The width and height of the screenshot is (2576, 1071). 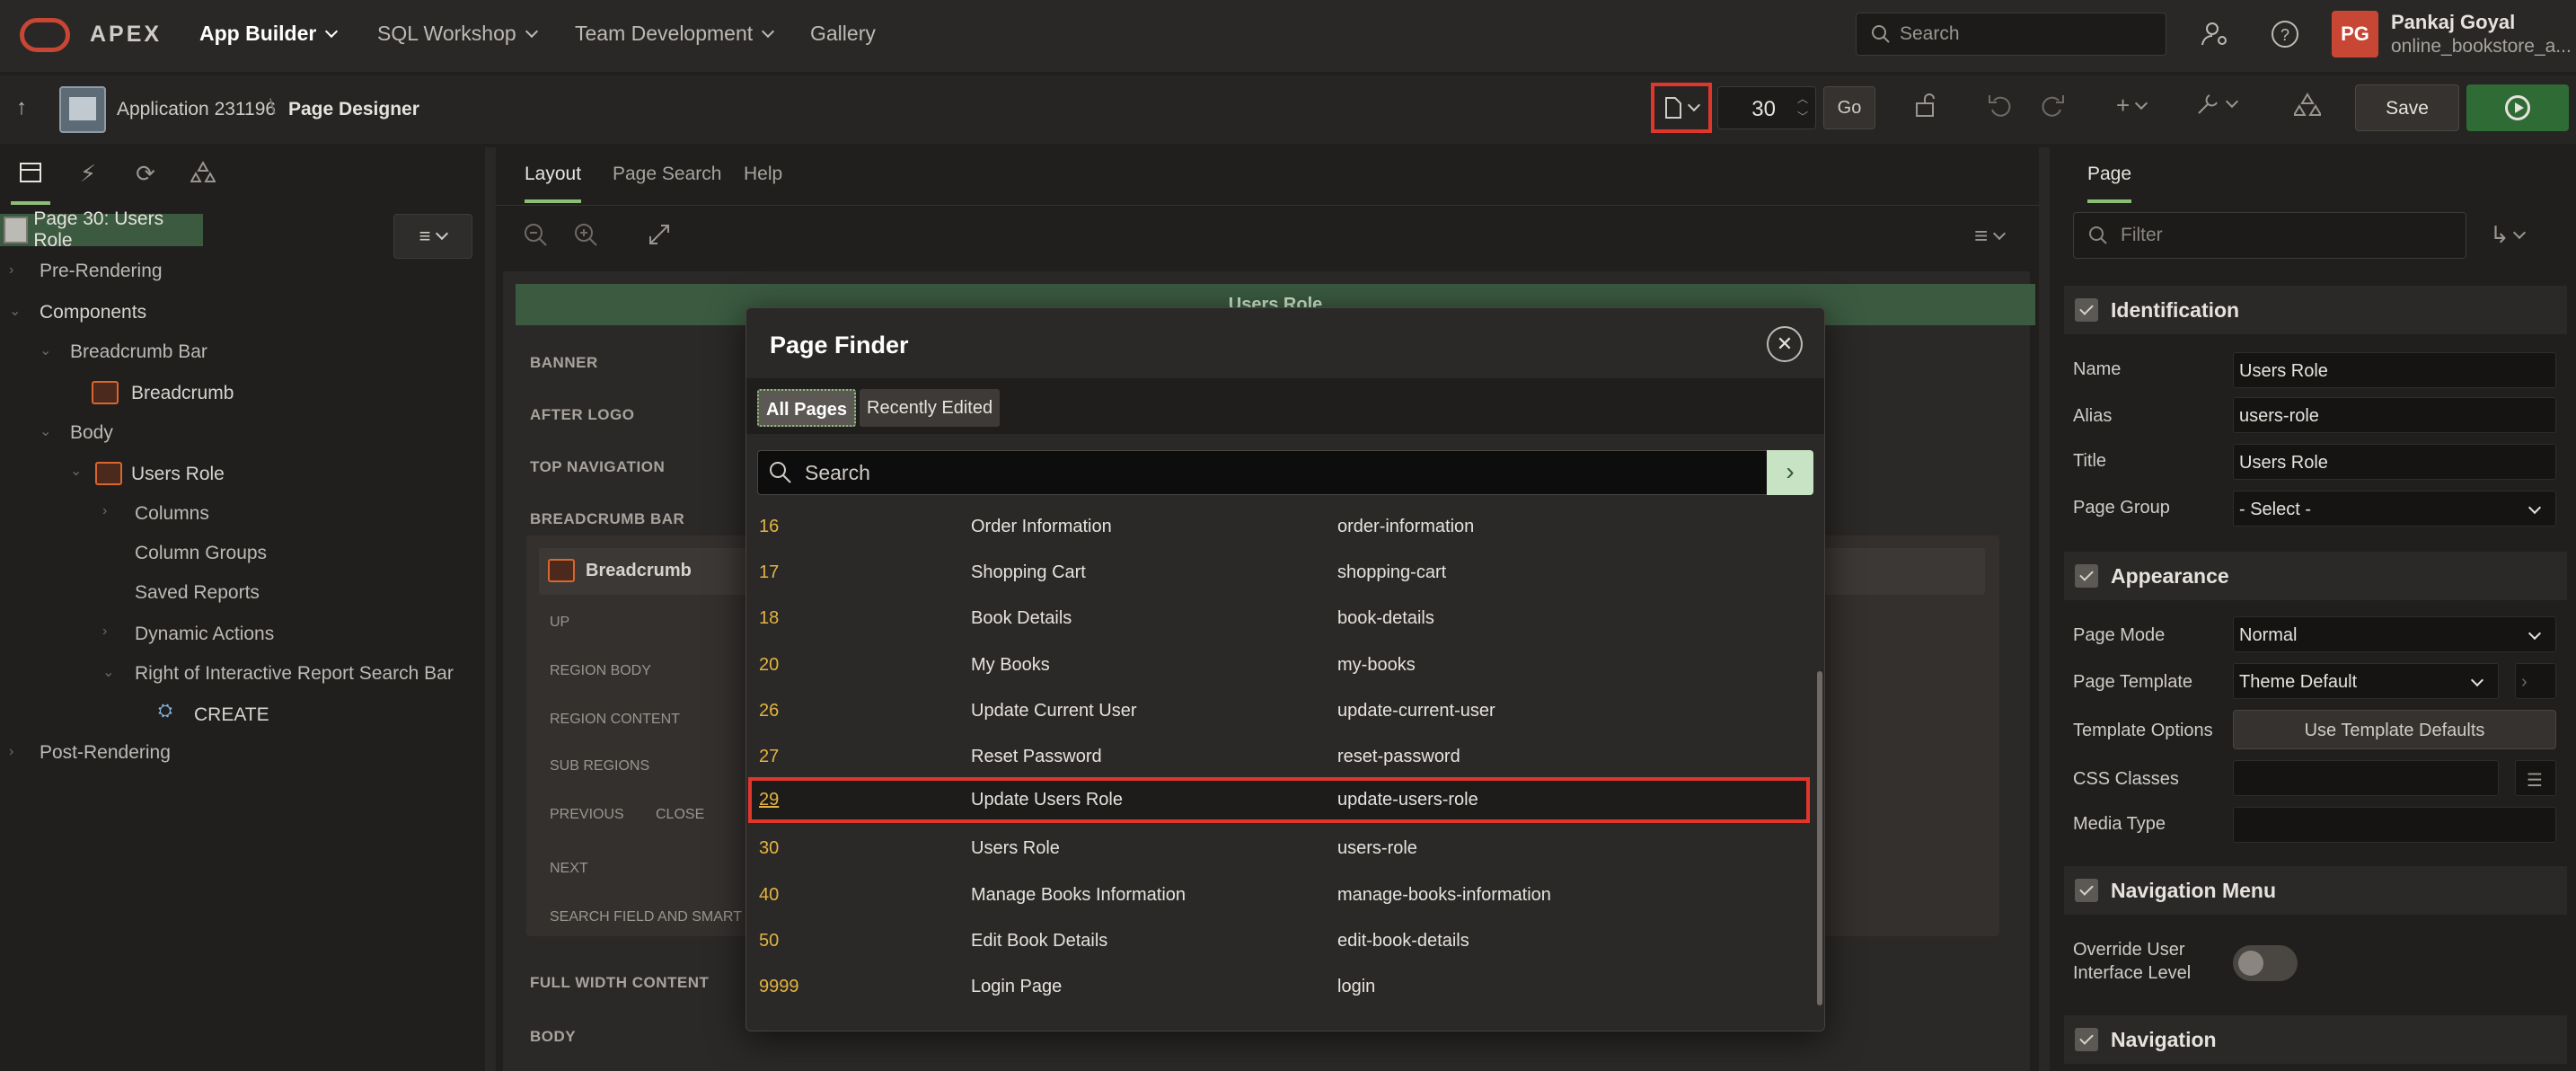 I want to click on menu-team-development: Team Development, so click(x=675, y=34).